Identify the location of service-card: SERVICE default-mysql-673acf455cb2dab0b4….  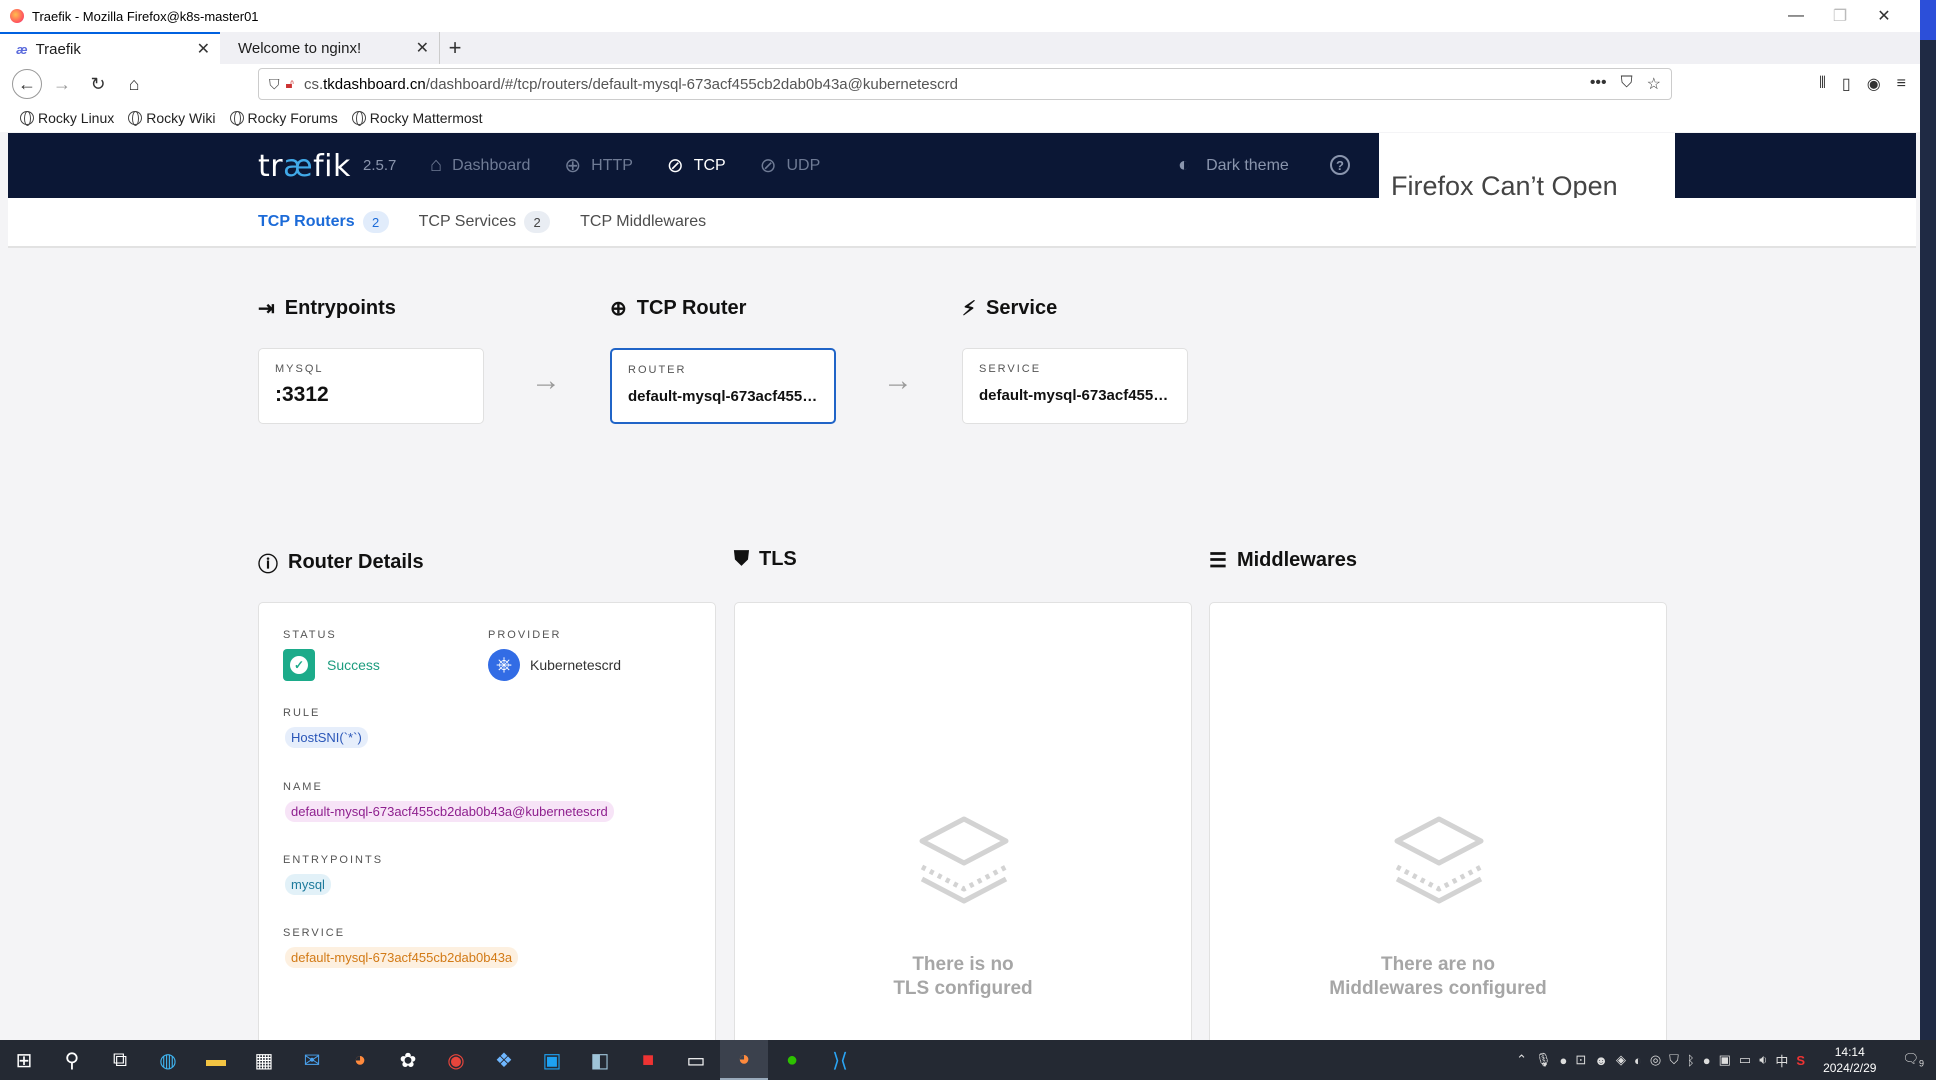
(1075, 386).